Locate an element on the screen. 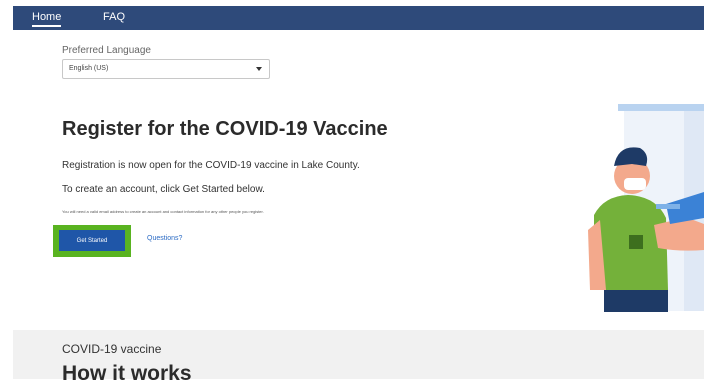  get-started-button: Get Started is located at coordinates (92, 240).